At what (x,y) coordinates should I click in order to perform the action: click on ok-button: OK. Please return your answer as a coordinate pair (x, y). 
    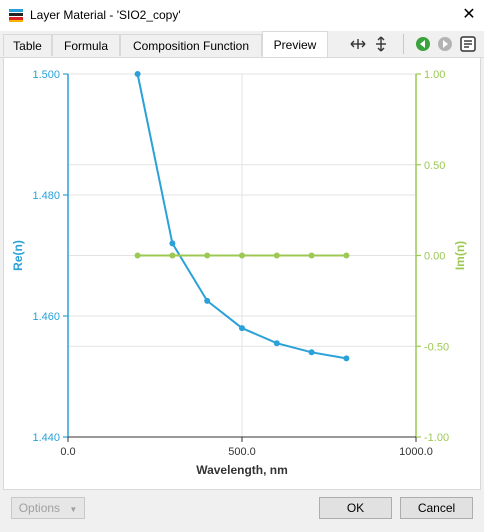
    Looking at the image, I should click on (355, 508).